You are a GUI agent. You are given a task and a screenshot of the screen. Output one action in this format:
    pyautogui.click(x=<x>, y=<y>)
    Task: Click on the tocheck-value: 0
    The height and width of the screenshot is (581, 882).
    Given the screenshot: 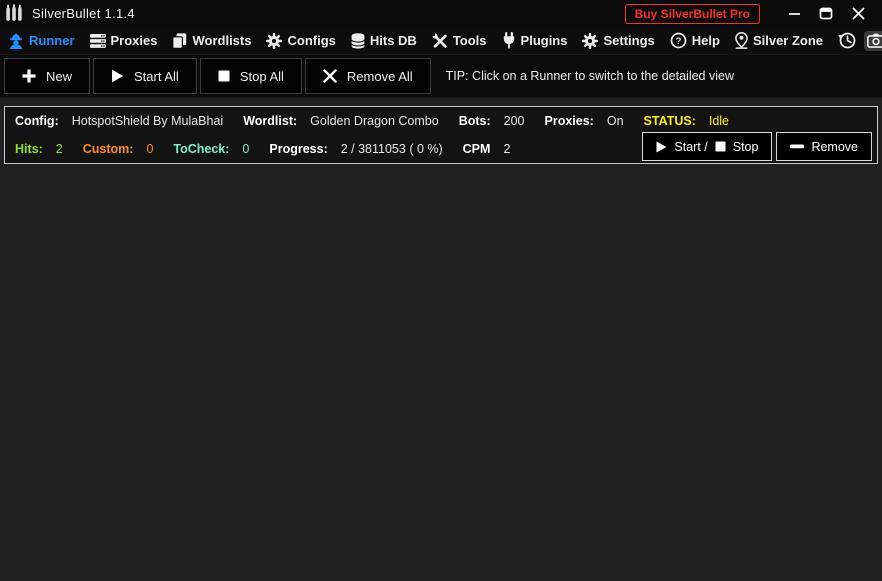 What is the action you would take?
    pyautogui.click(x=246, y=149)
    